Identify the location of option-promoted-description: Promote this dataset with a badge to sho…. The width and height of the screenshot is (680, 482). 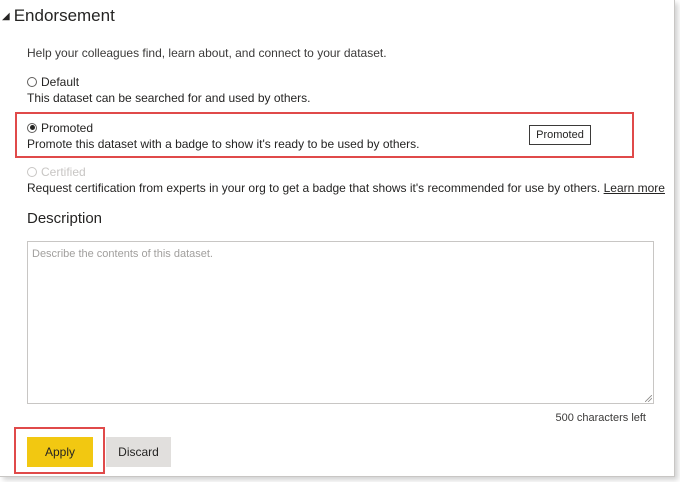
(223, 144).